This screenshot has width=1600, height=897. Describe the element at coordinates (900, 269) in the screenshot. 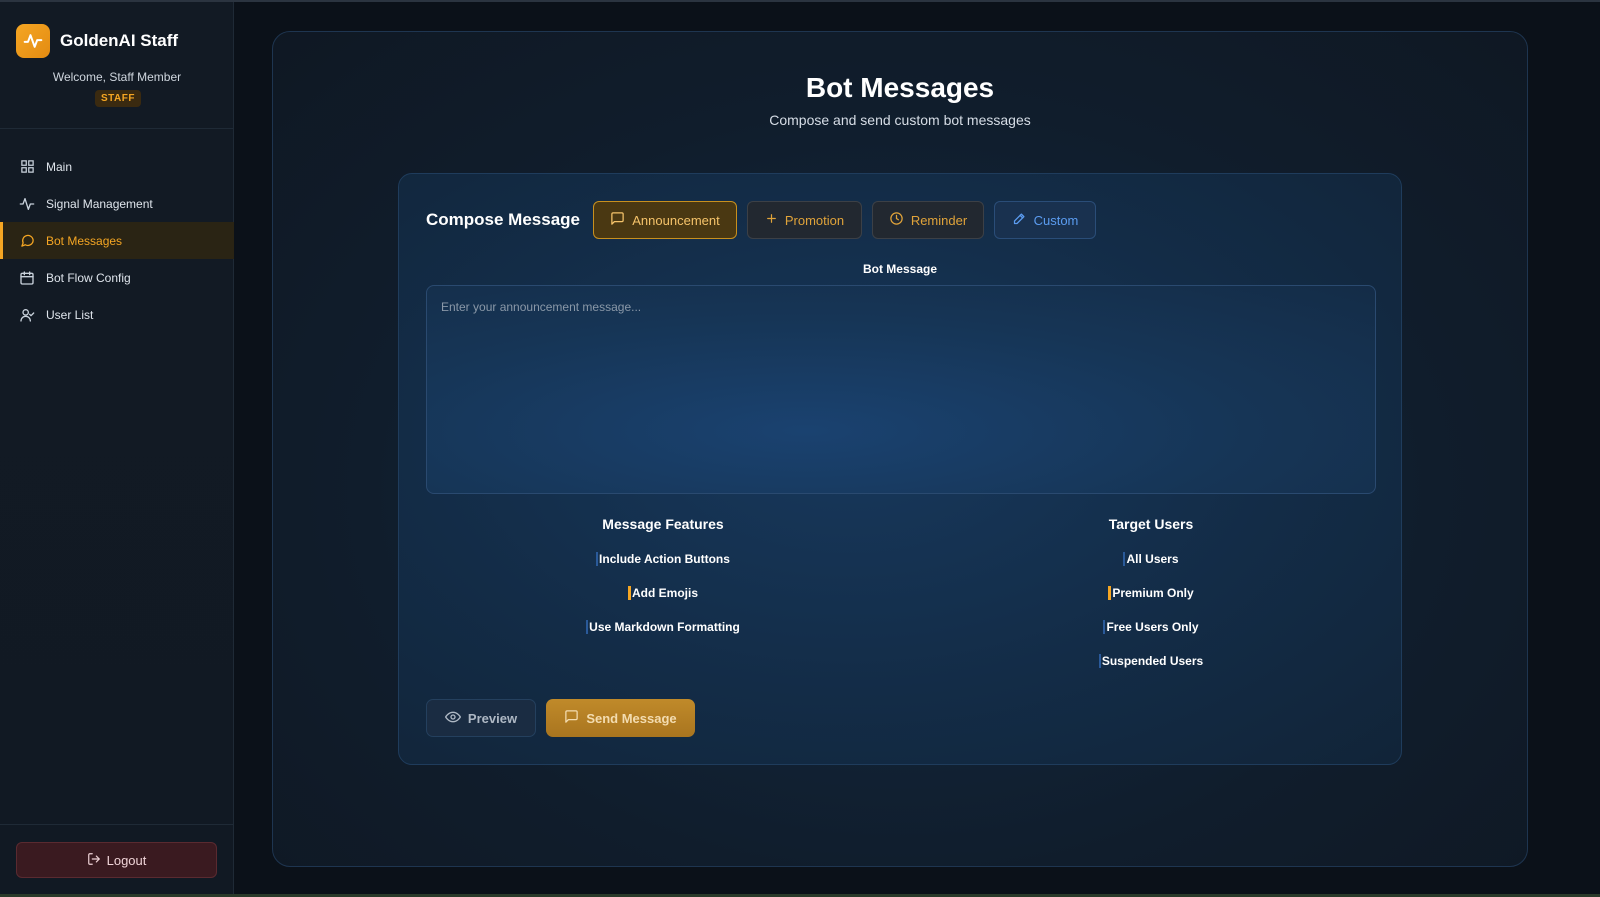

I see `bot-message-label: Bot Message` at that location.